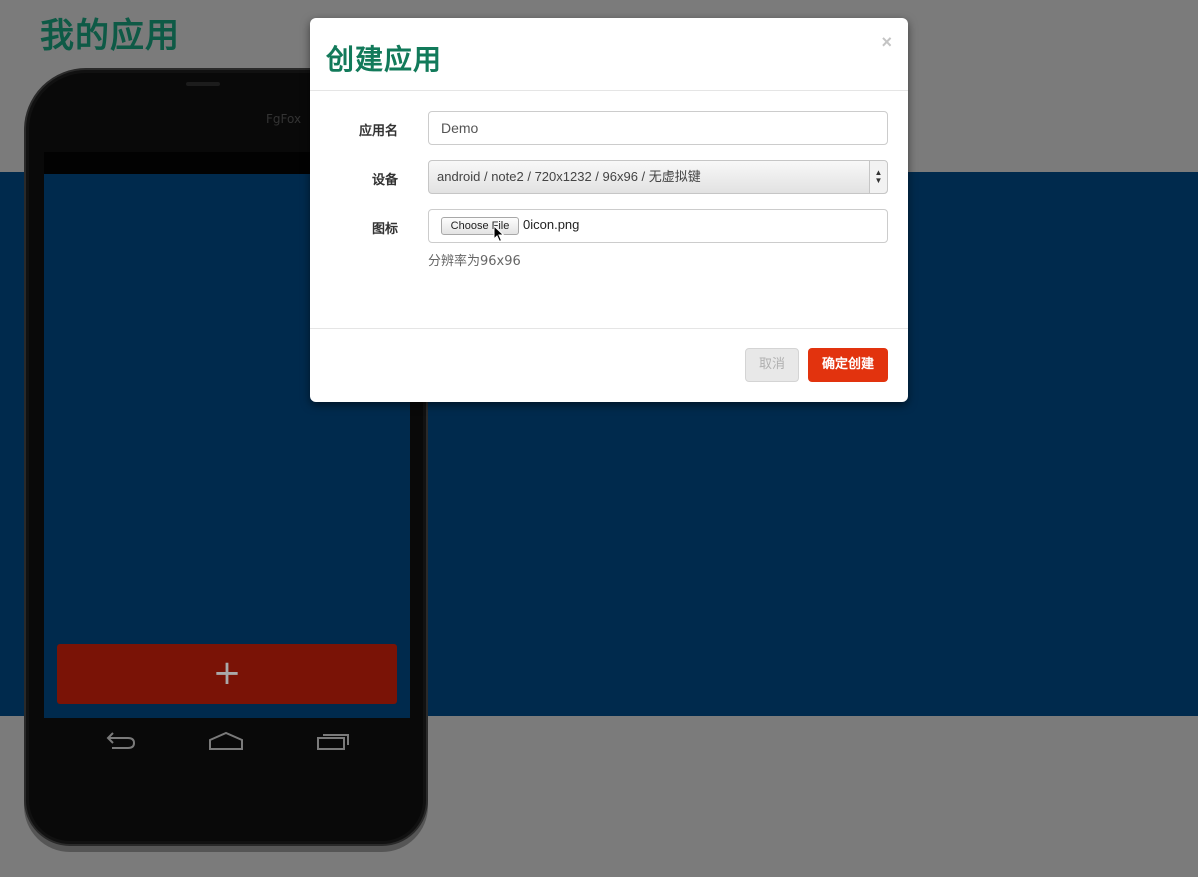 This screenshot has height=877, width=1198. What do you see at coordinates (609, 239) in the screenshot?
I see `icon-row: 图标 Choose File 0icon.png 分辨率为96x96` at bounding box center [609, 239].